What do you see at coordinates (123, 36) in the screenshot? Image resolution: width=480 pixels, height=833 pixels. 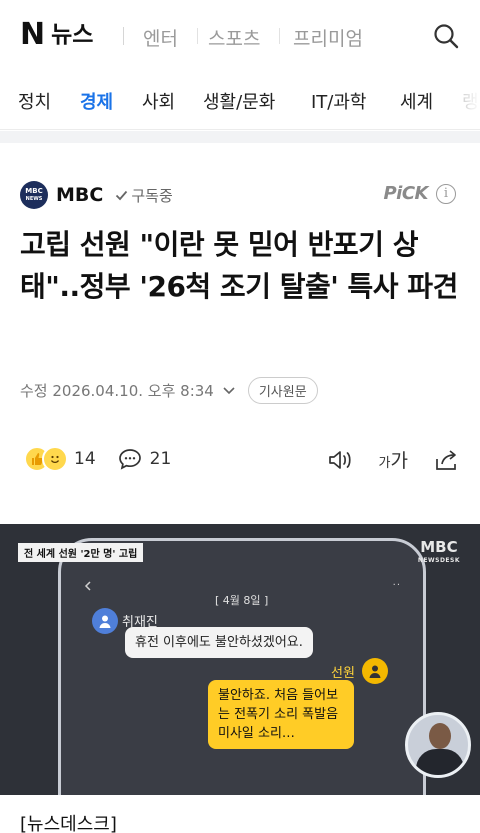 I see `header-divider` at bounding box center [123, 36].